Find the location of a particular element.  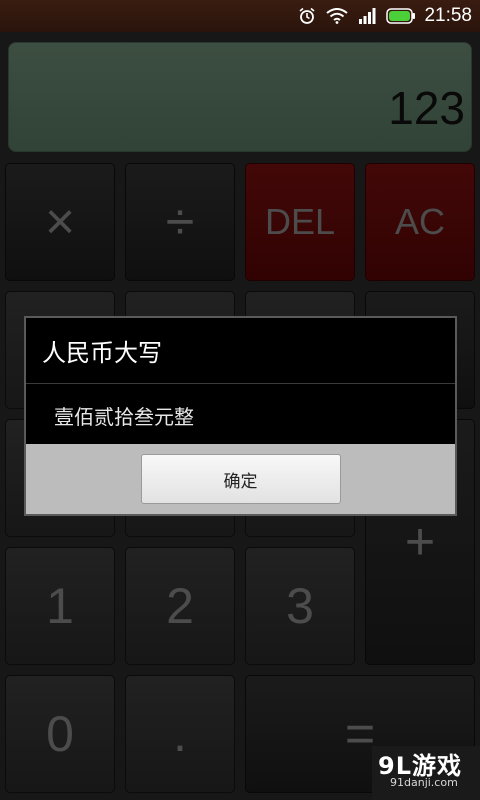

alarm-icon is located at coordinates (307, 16).